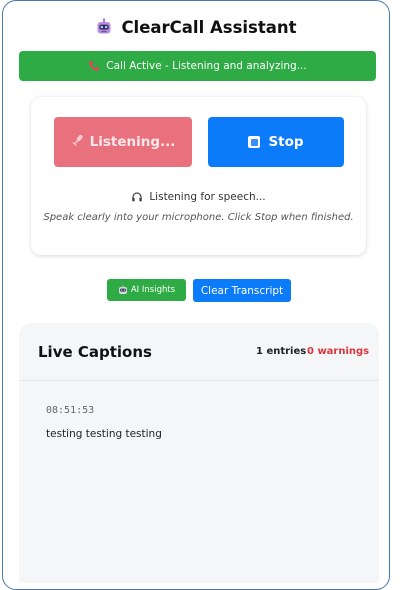 This screenshot has height=590, width=403. I want to click on clear-transcript-button: Clear Transcript, so click(242, 290).